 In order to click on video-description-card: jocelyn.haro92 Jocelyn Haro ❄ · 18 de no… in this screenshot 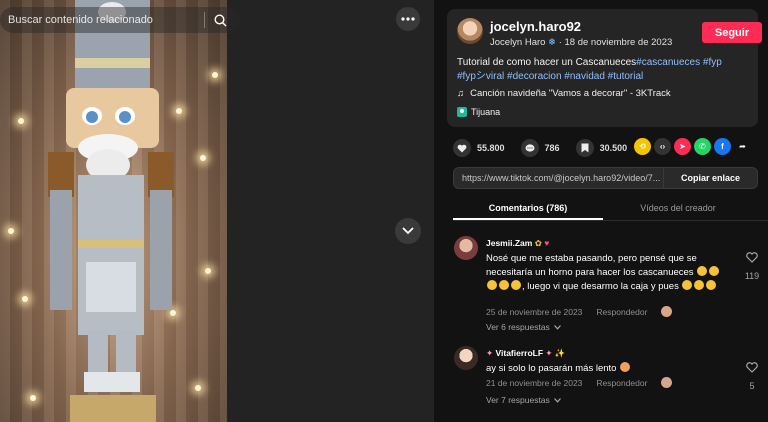, I will do `click(604, 68)`.